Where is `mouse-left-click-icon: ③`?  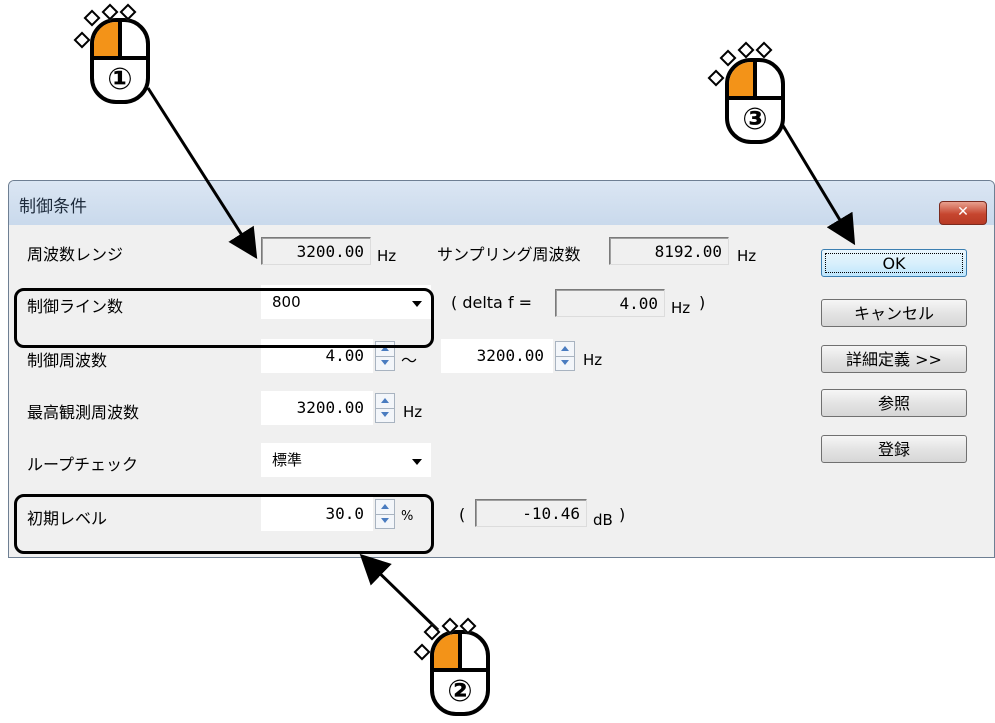
mouse-left-click-icon: ③ is located at coordinates (755, 101).